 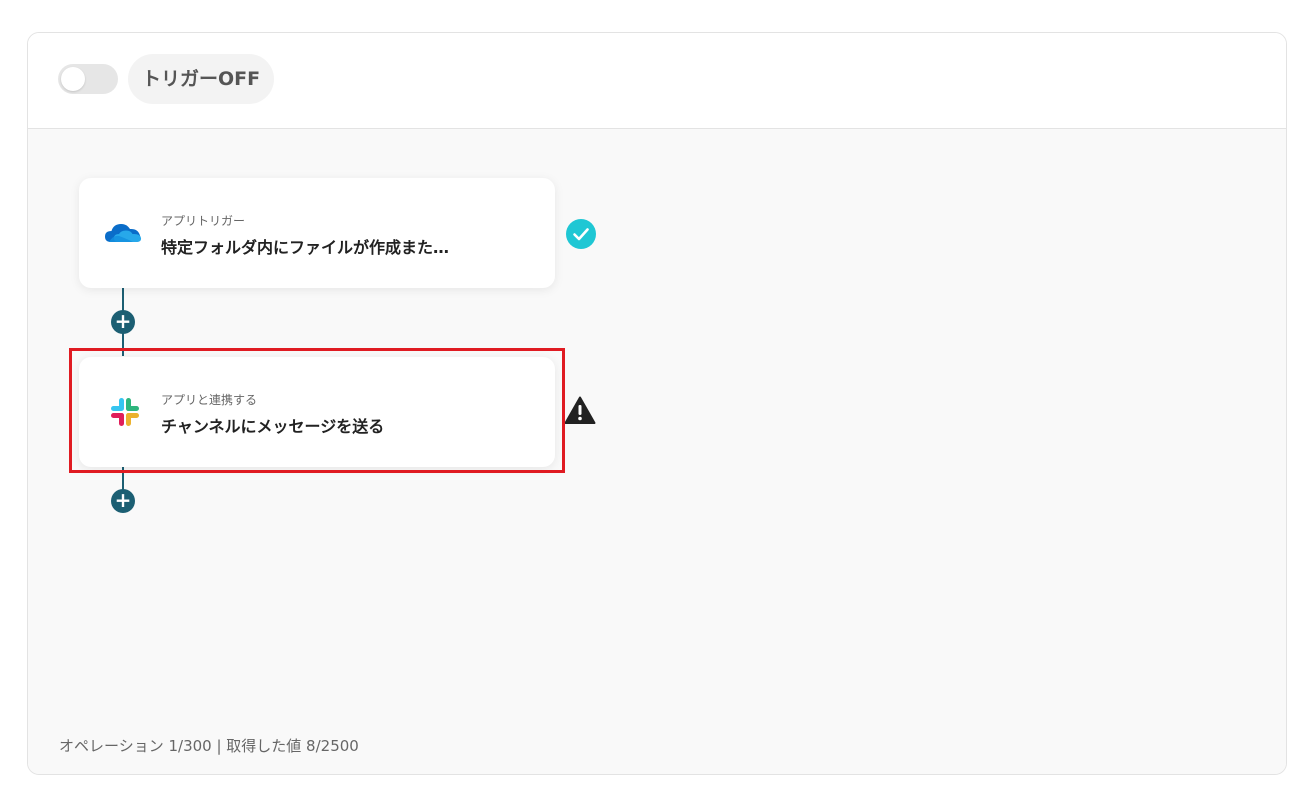 What do you see at coordinates (203, 221) in the screenshot?
I see `step-subtitle: アプリトリガー` at bounding box center [203, 221].